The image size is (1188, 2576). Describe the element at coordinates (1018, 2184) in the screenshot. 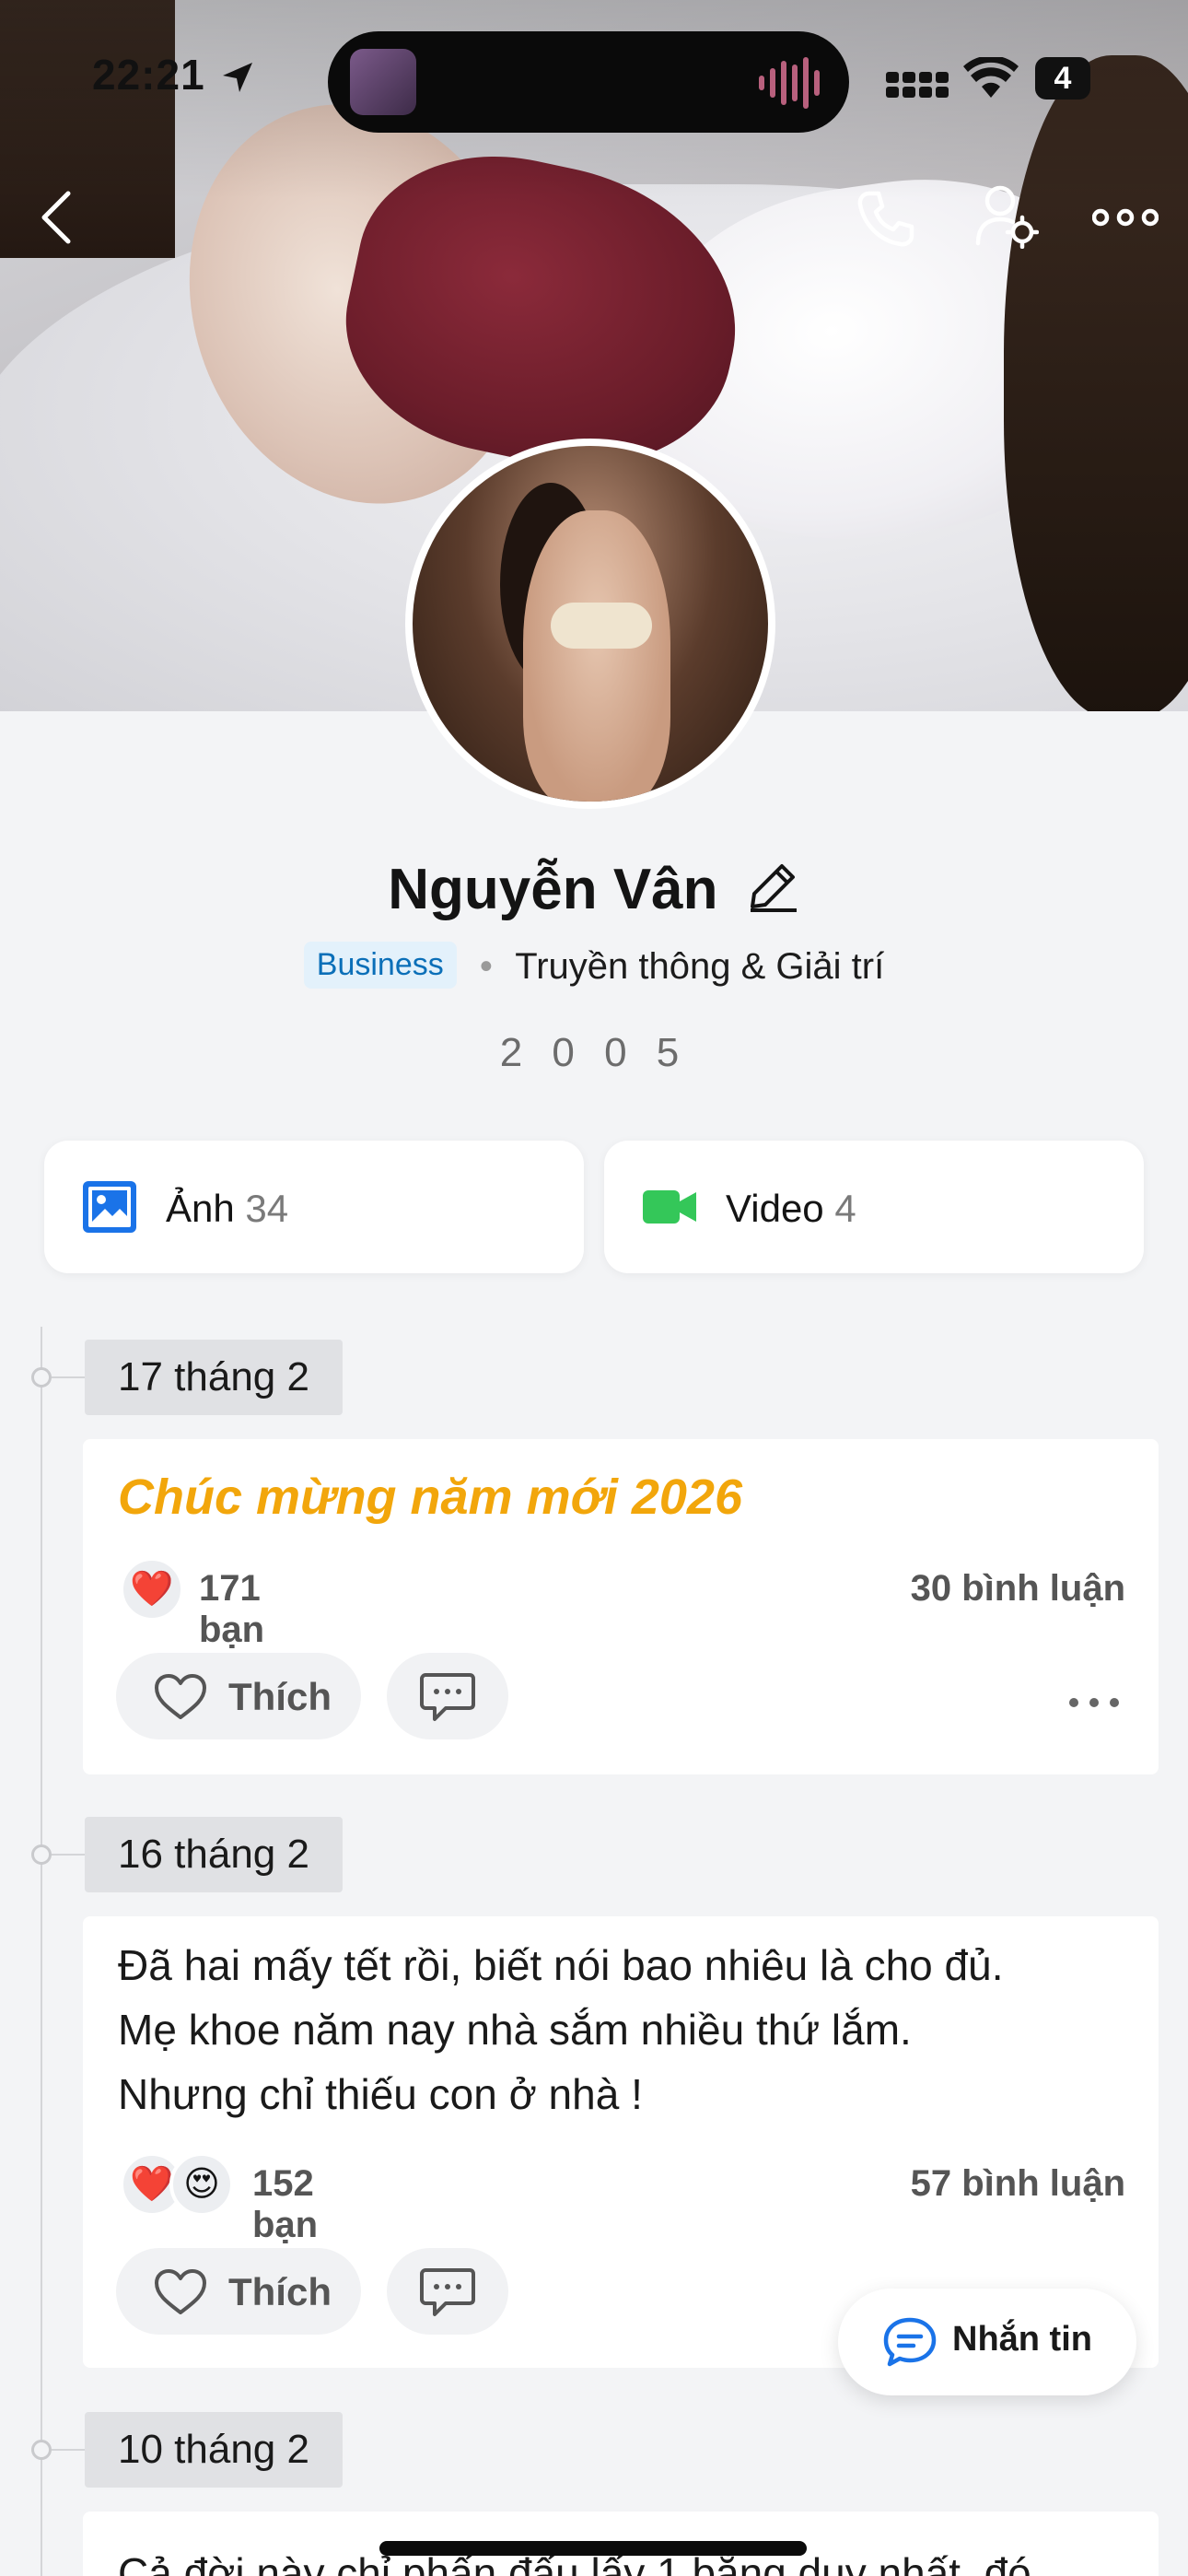

I see `comment-count: 57 bình luận` at that location.